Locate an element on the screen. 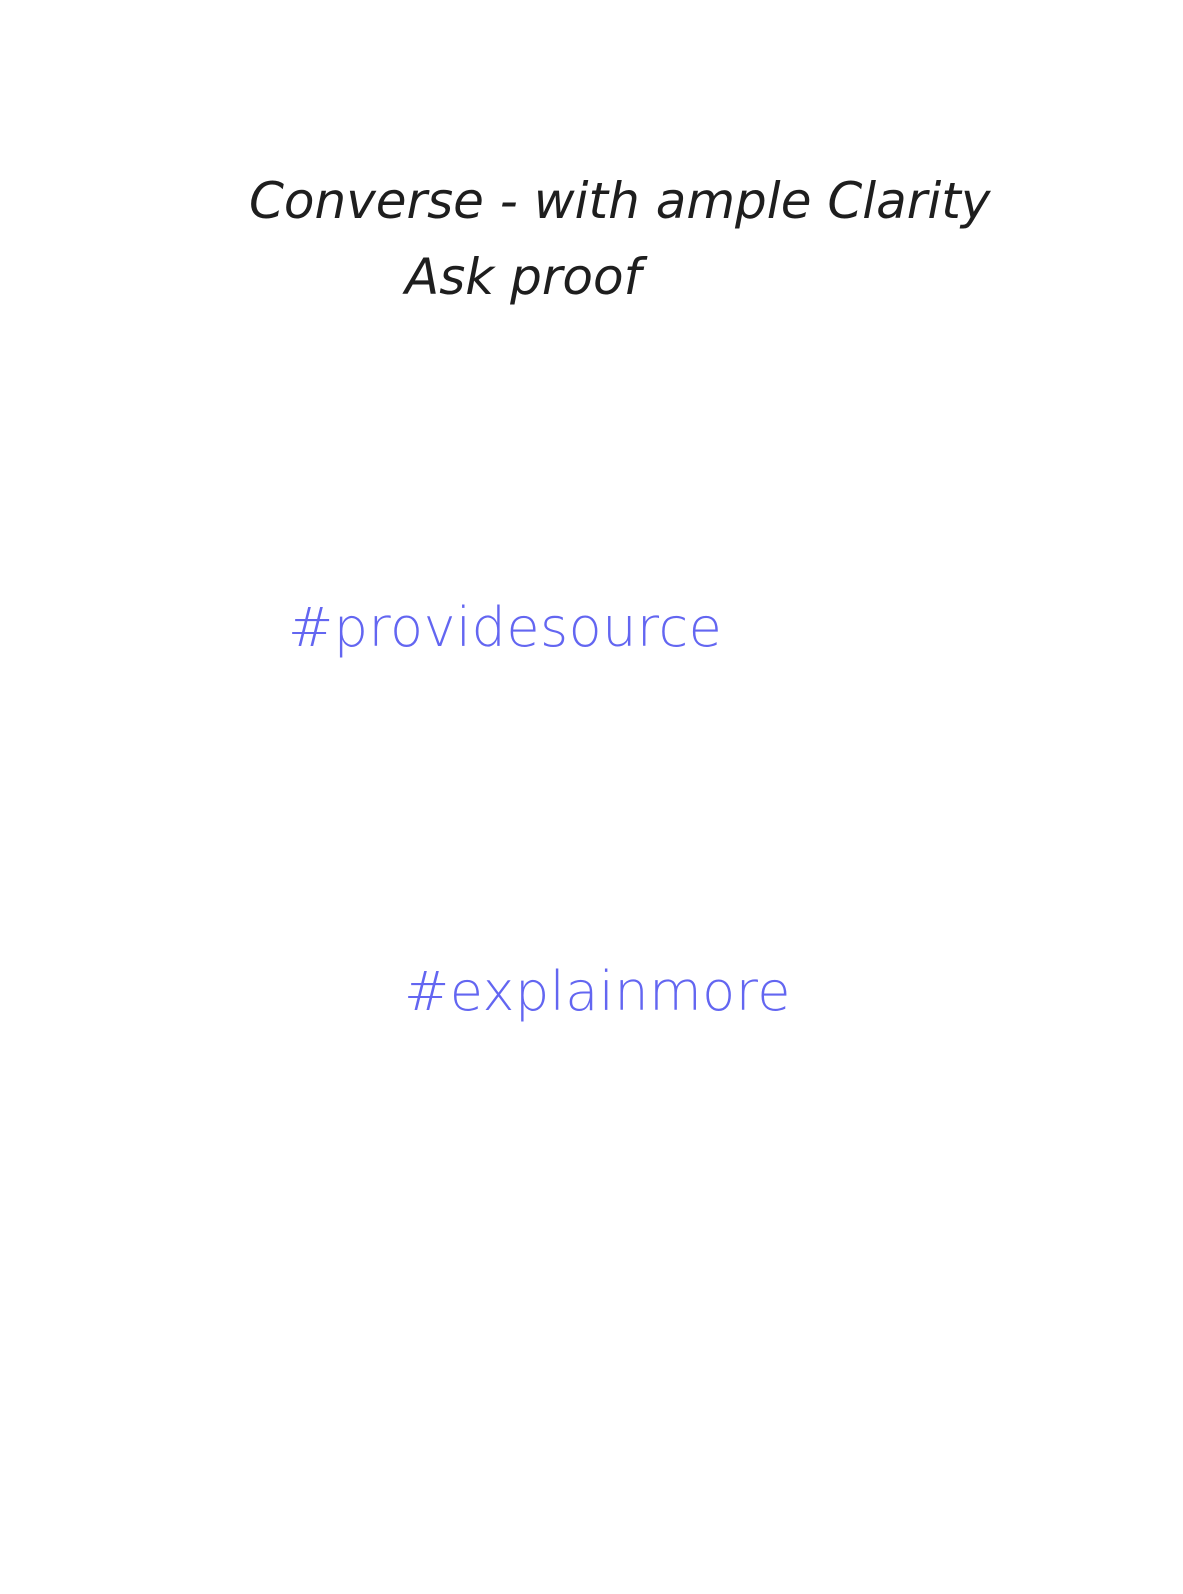  hashtag-explain-more: #explainmore is located at coordinates (597, 992).